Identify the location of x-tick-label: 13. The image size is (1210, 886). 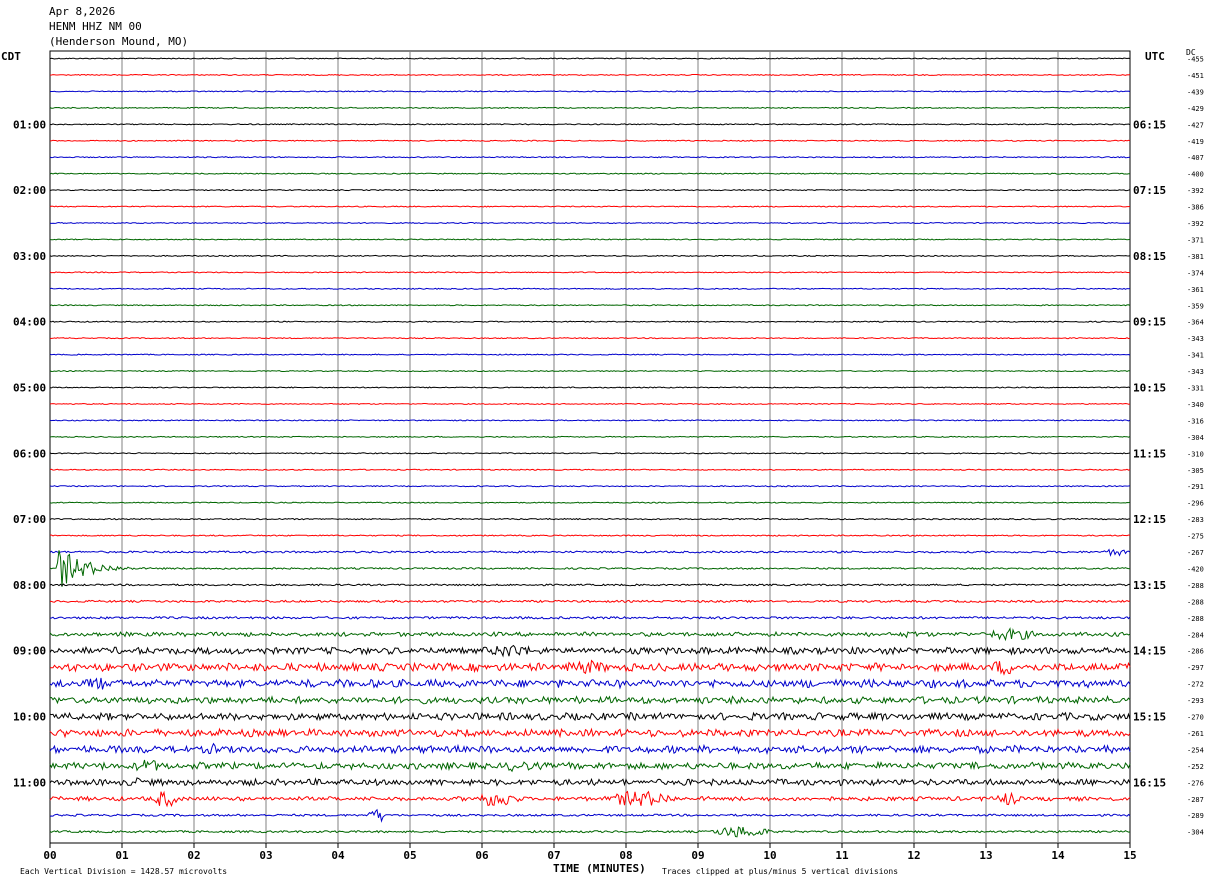
(985, 855).